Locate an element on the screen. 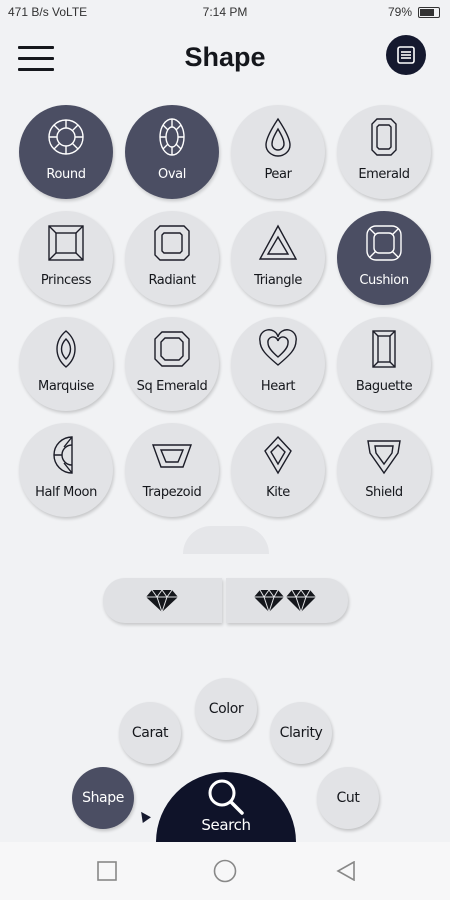 The width and height of the screenshot is (450, 900). recents-square-icon is located at coordinates (107, 871).